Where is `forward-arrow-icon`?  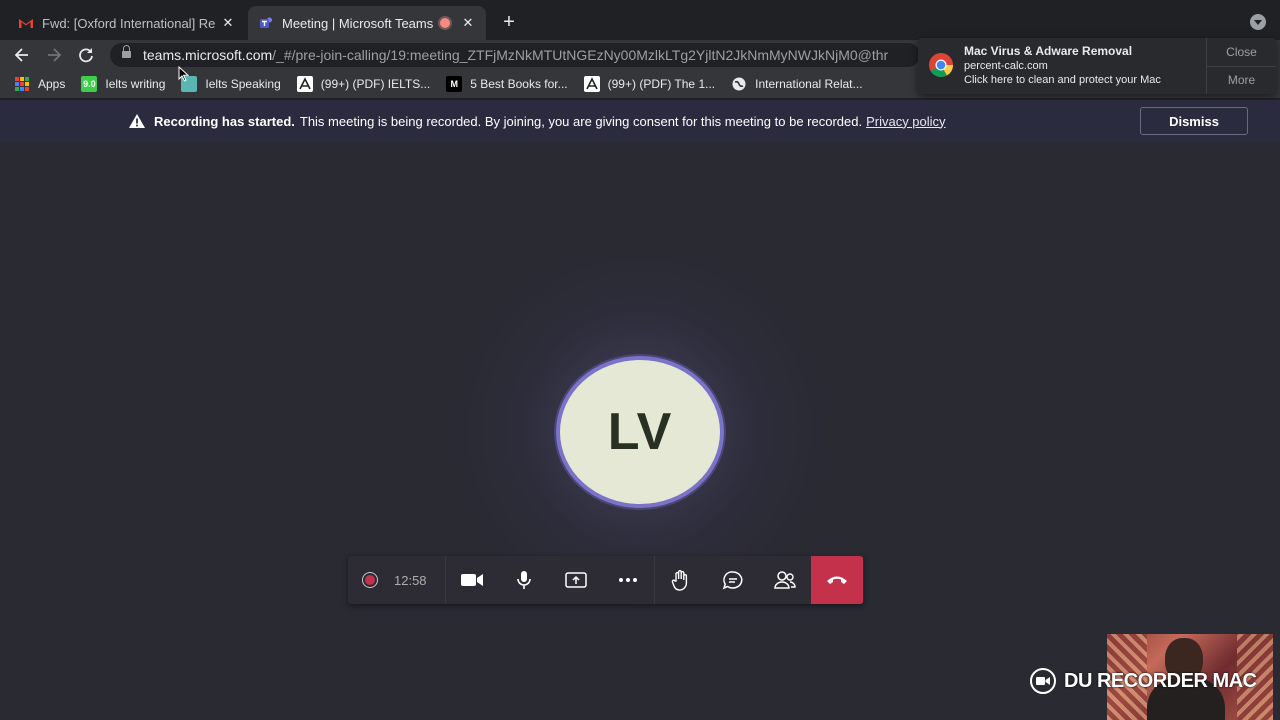 forward-arrow-icon is located at coordinates (54, 55).